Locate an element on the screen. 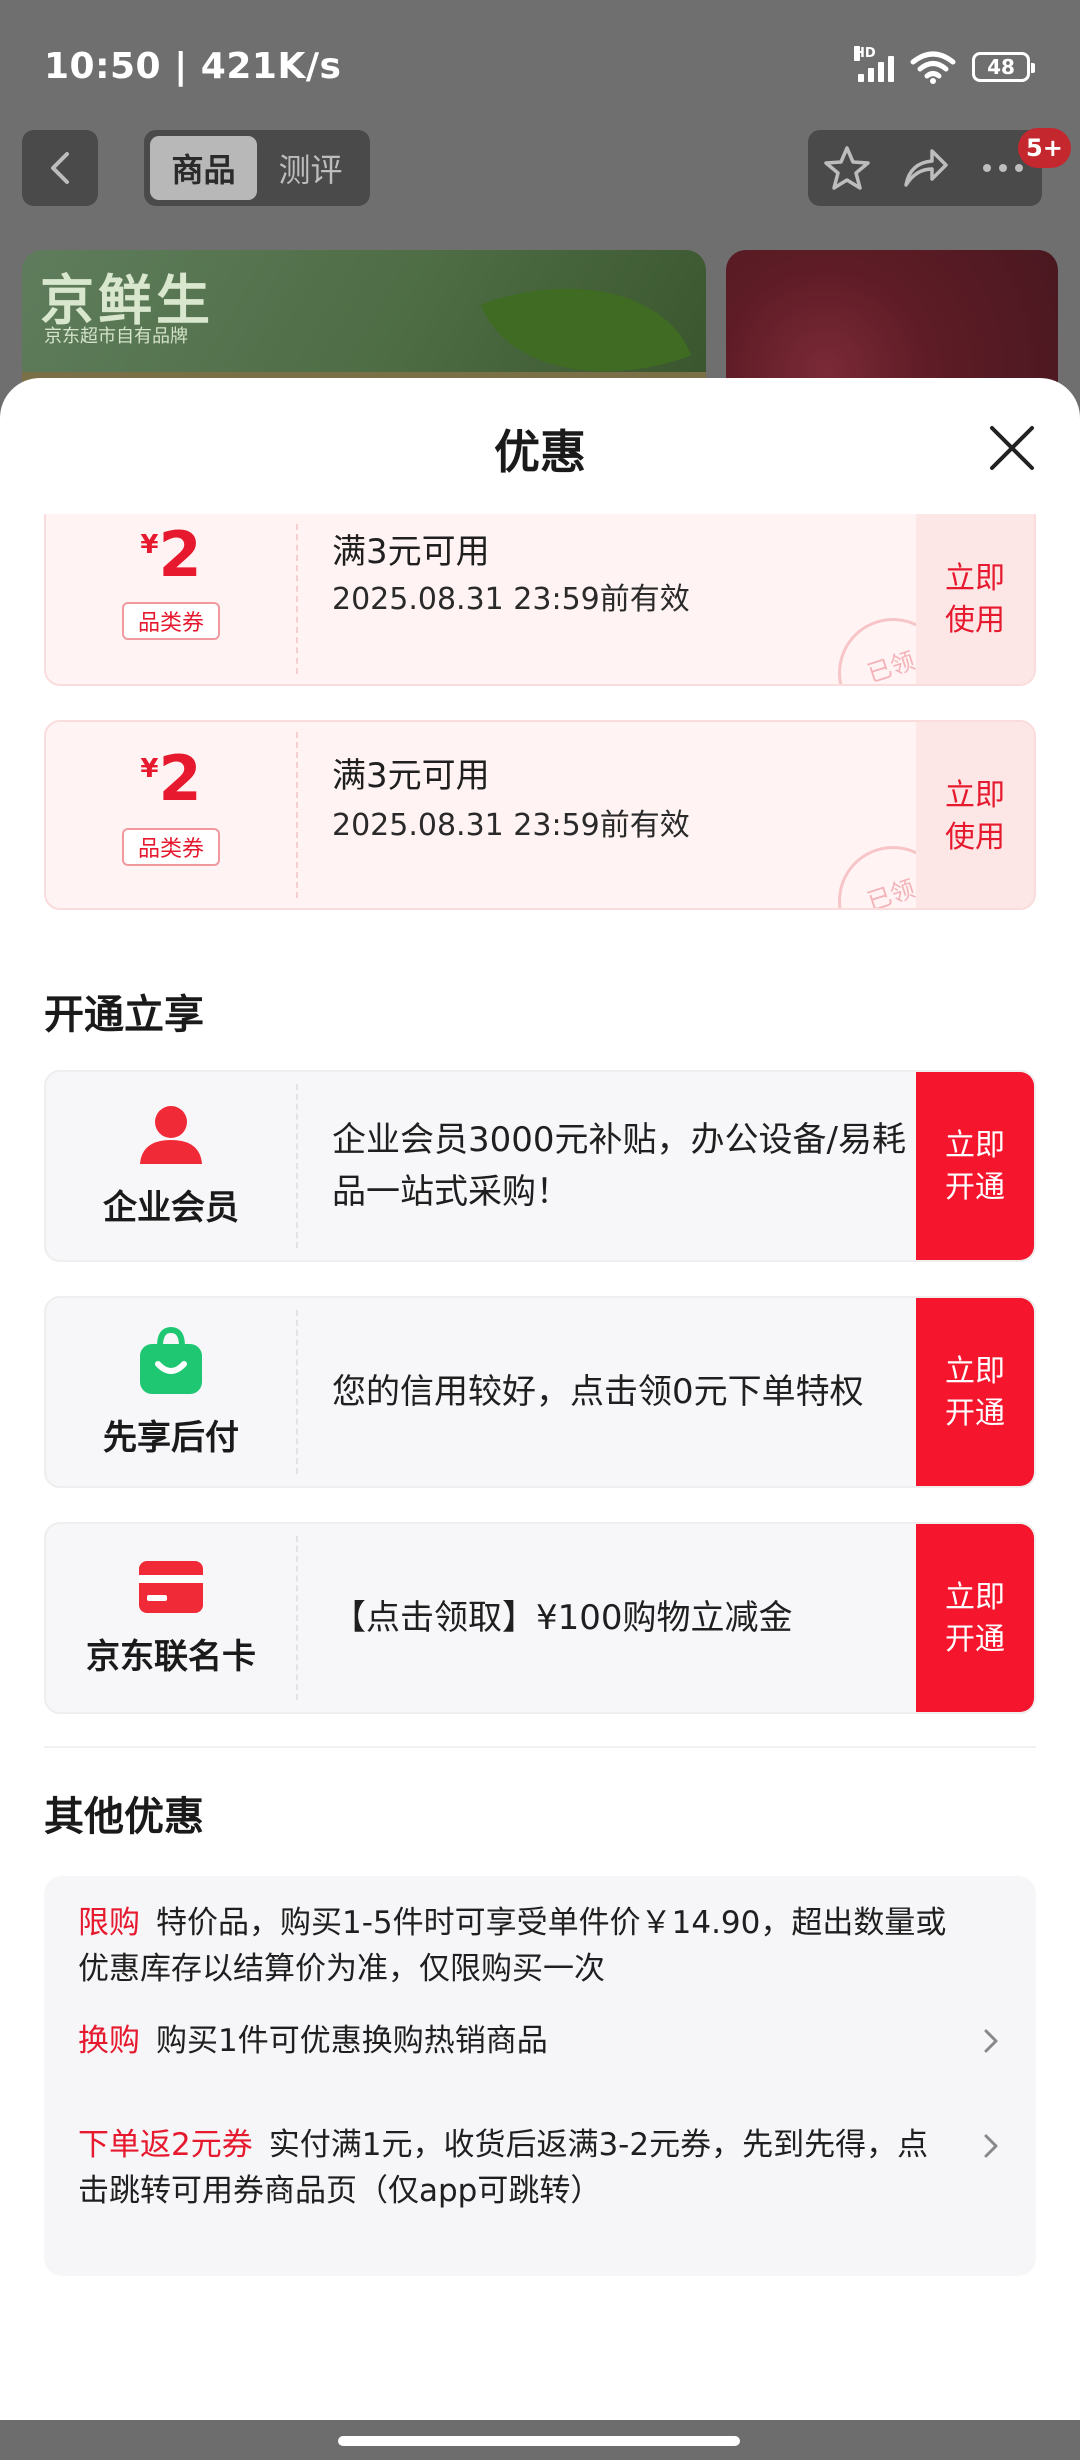 Image resolution: width=1080 pixels, height=2460 pixels. signal-icon: HD is located at coordinates (874, 64).